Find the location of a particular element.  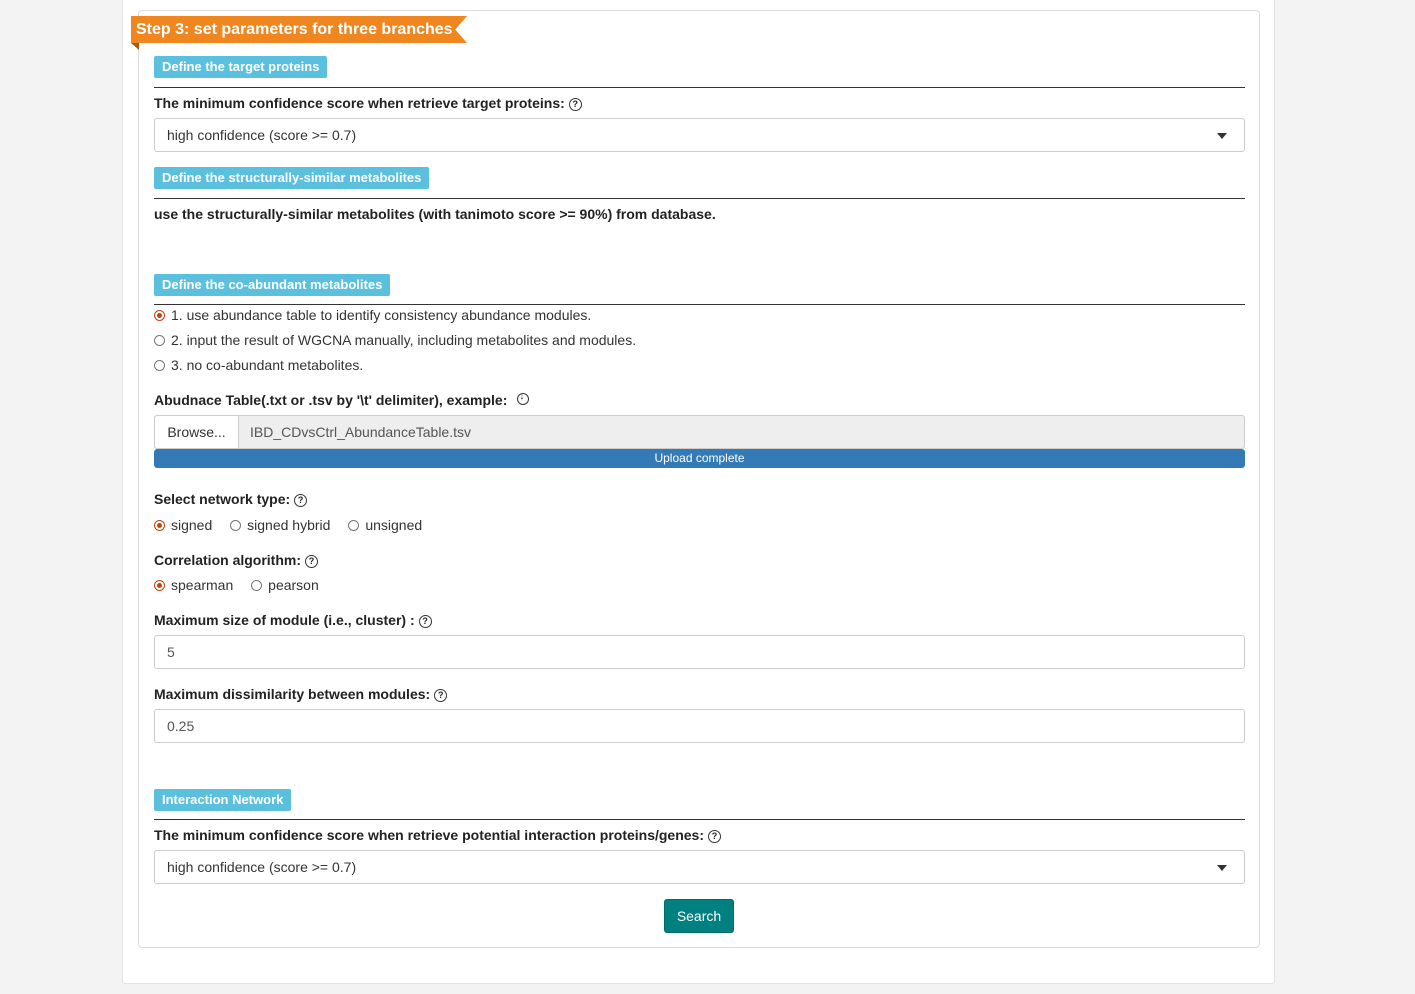

max-module-input: 5 is located at coordinates (699, 652).